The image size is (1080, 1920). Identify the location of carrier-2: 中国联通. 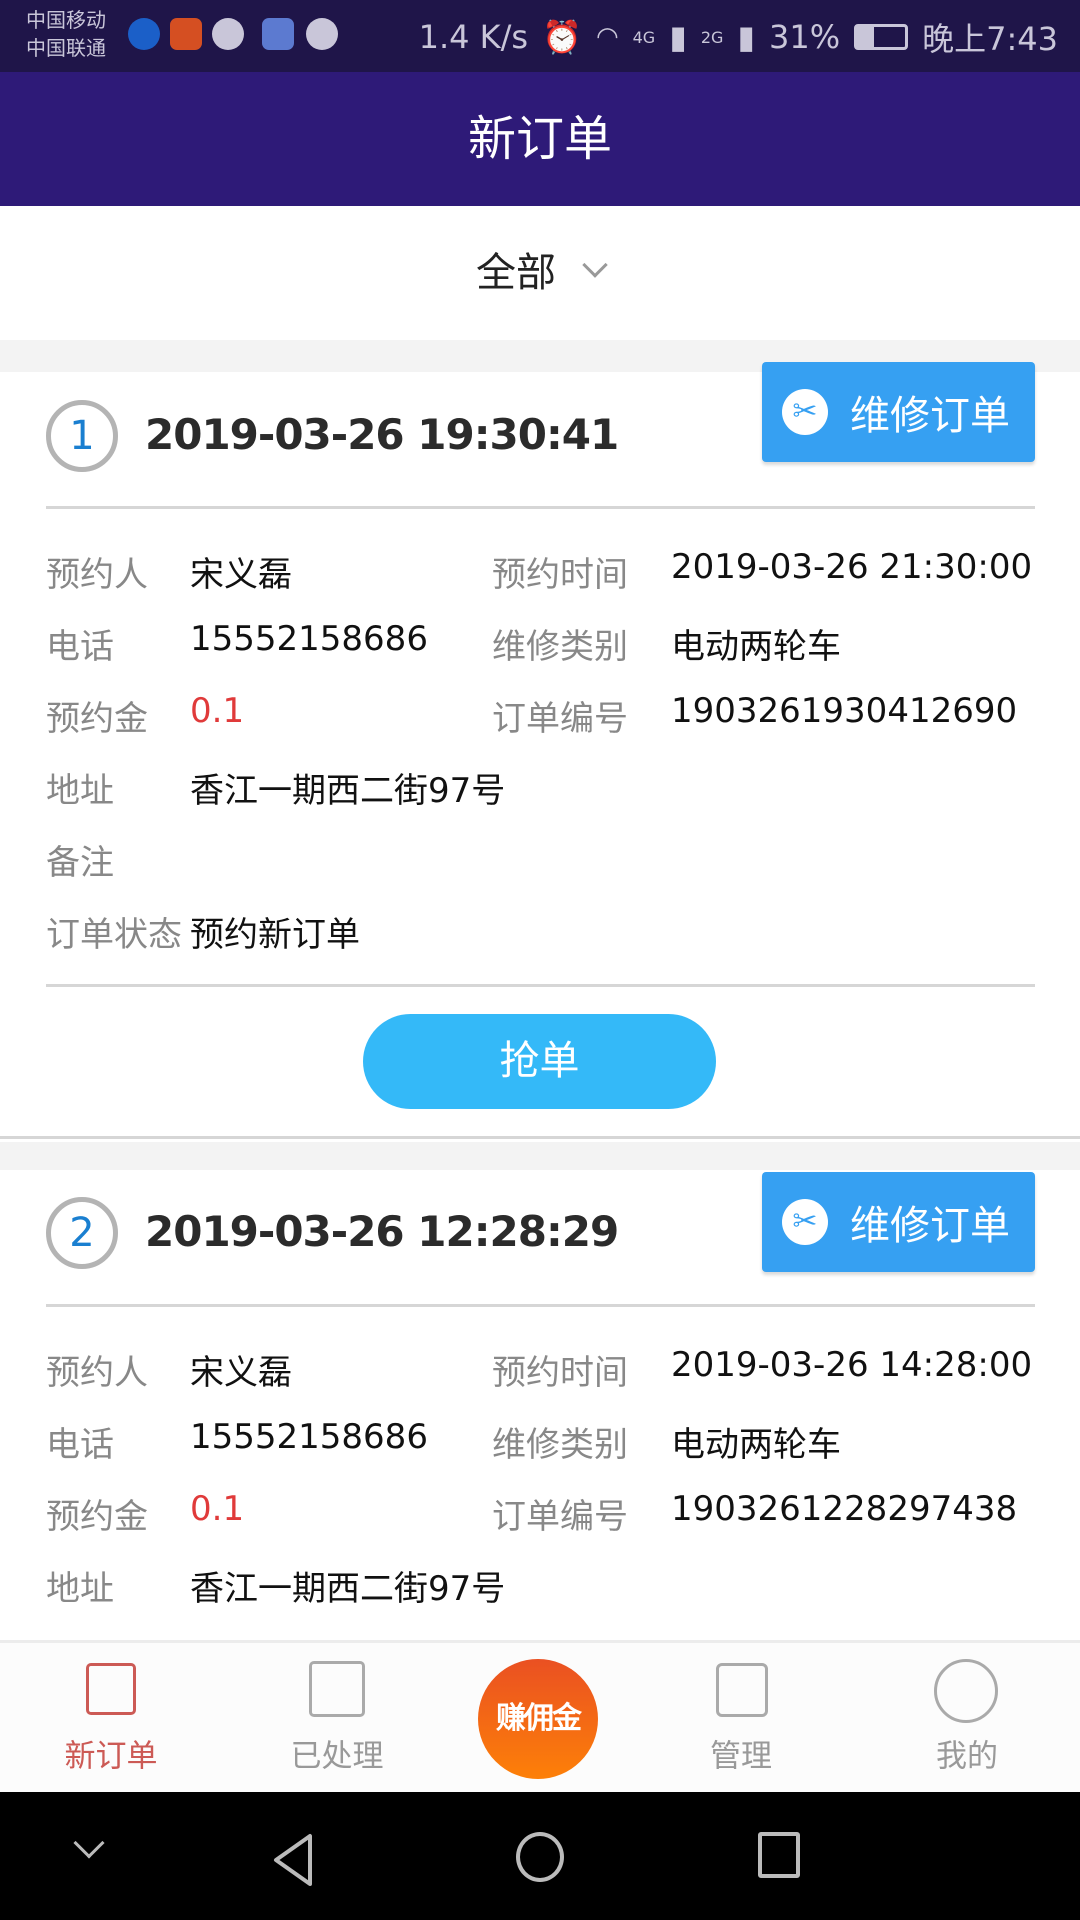
(66, 48).